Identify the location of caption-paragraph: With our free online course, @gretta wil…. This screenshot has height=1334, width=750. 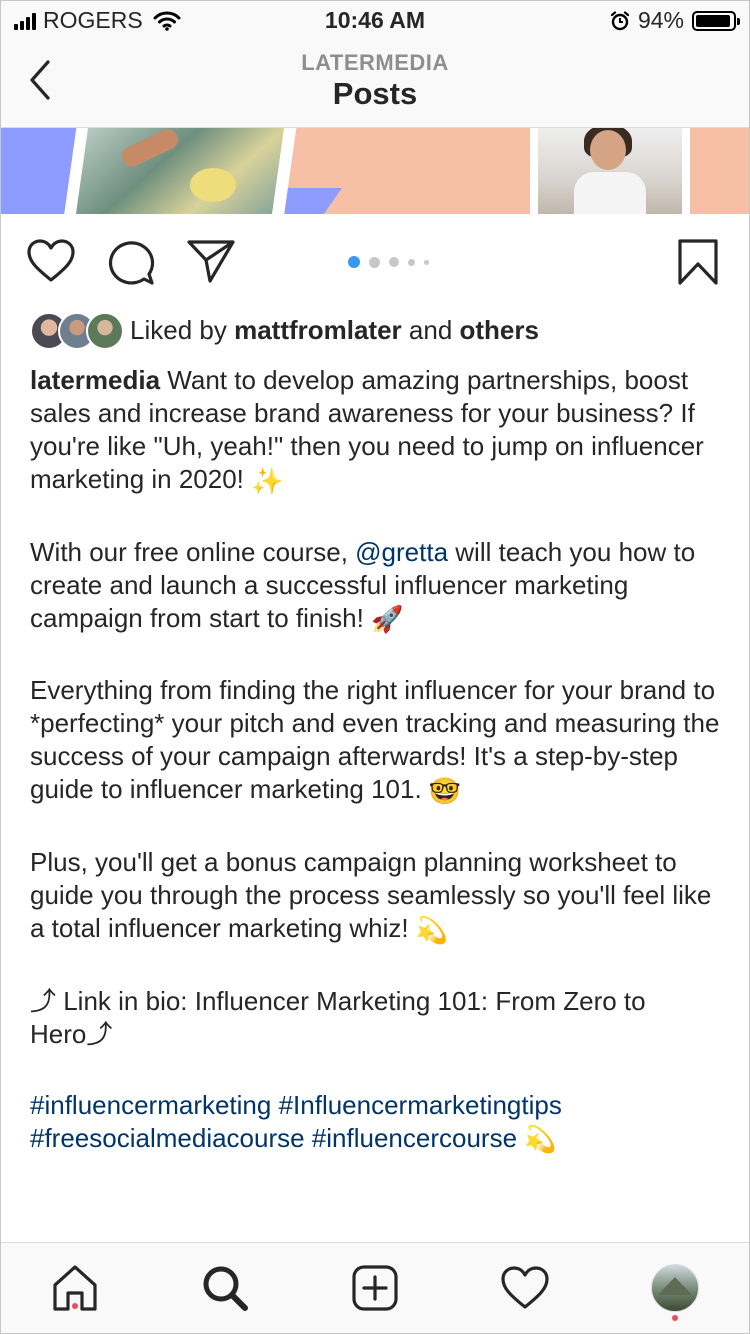
(380, 586).